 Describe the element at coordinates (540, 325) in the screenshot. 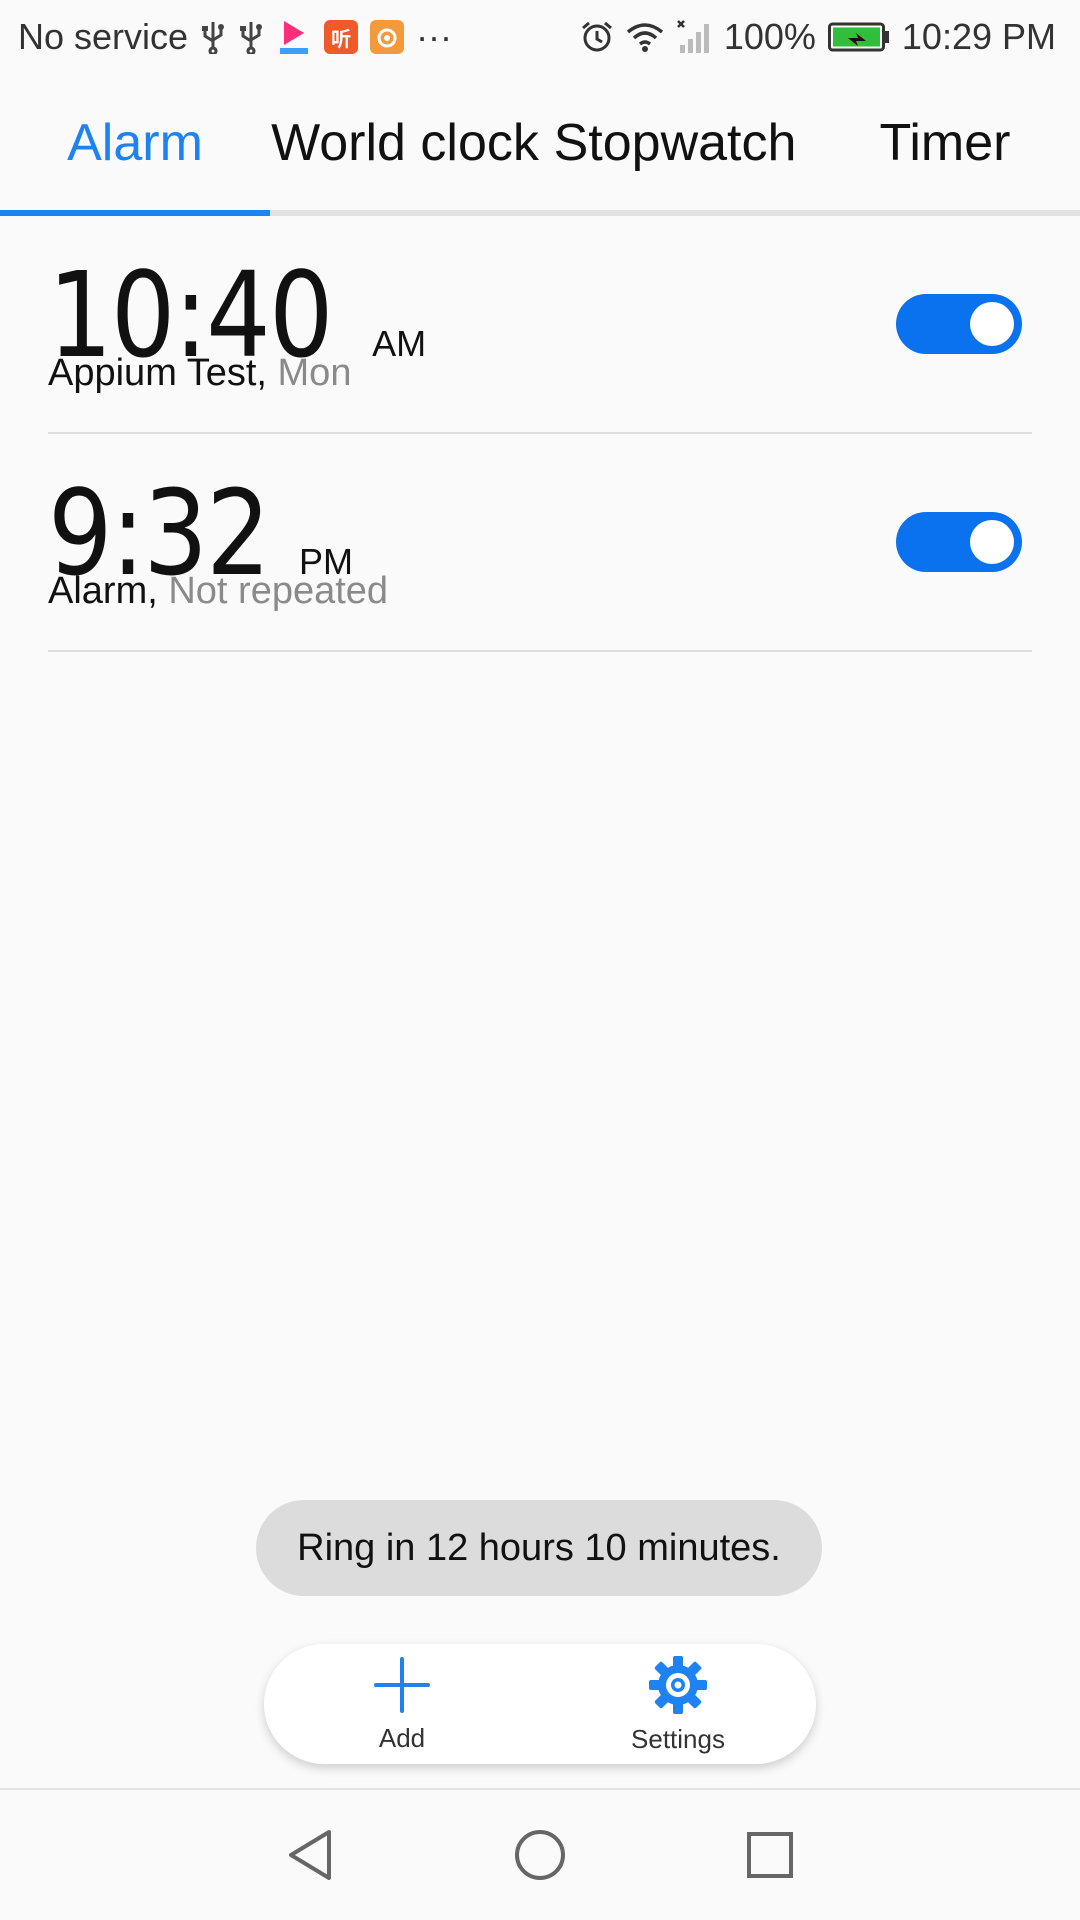

I see `alarm-item: 10:40 AM Appium Test, Mon` at that location.